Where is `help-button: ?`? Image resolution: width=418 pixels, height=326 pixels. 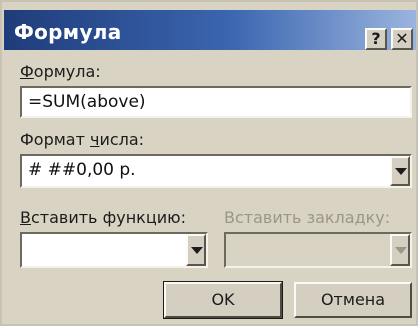 help-button: ? is located at coordinates (376, 39).